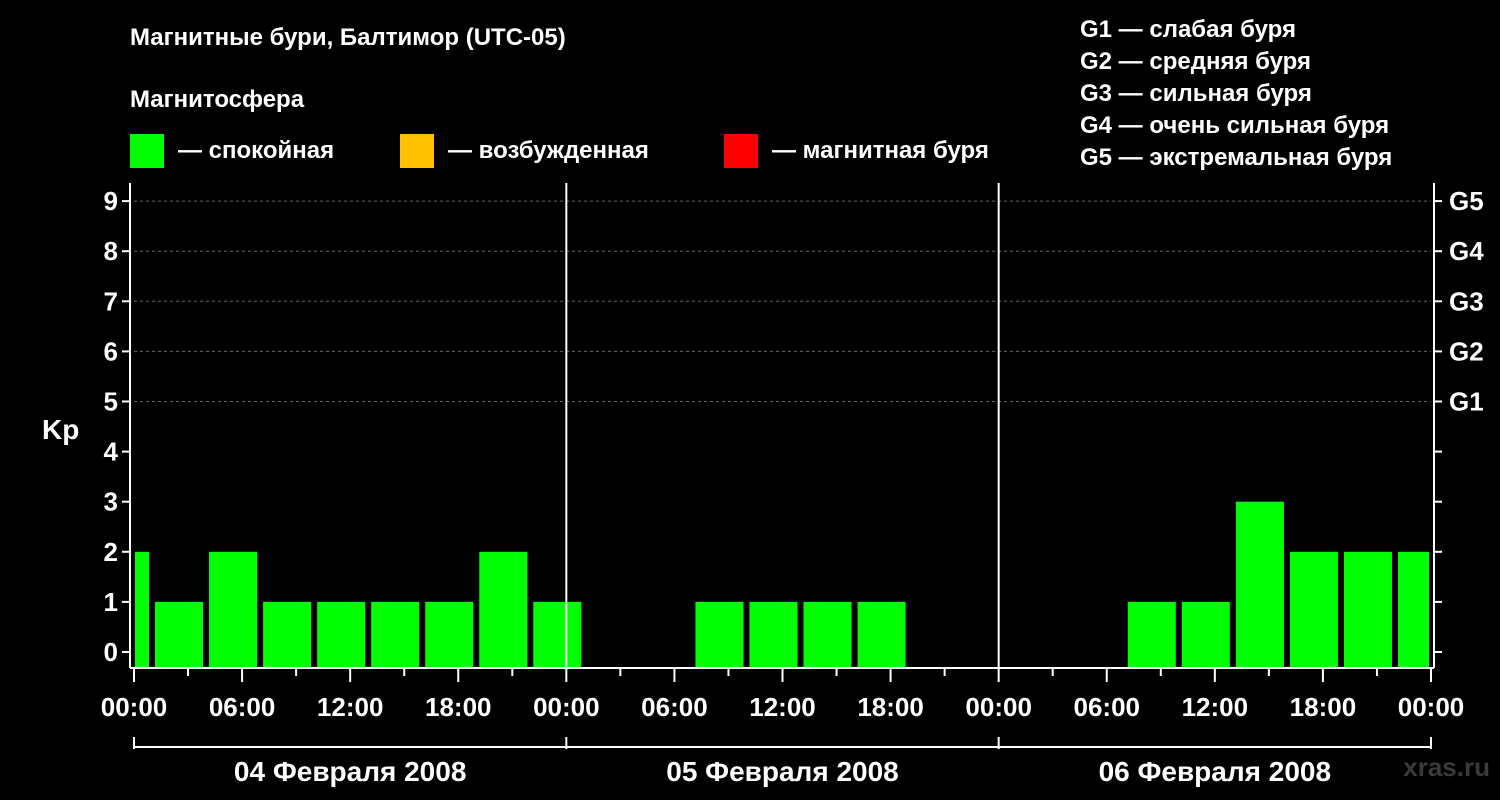  I want to click on g-tick-label: G5, so click(1466, 201).